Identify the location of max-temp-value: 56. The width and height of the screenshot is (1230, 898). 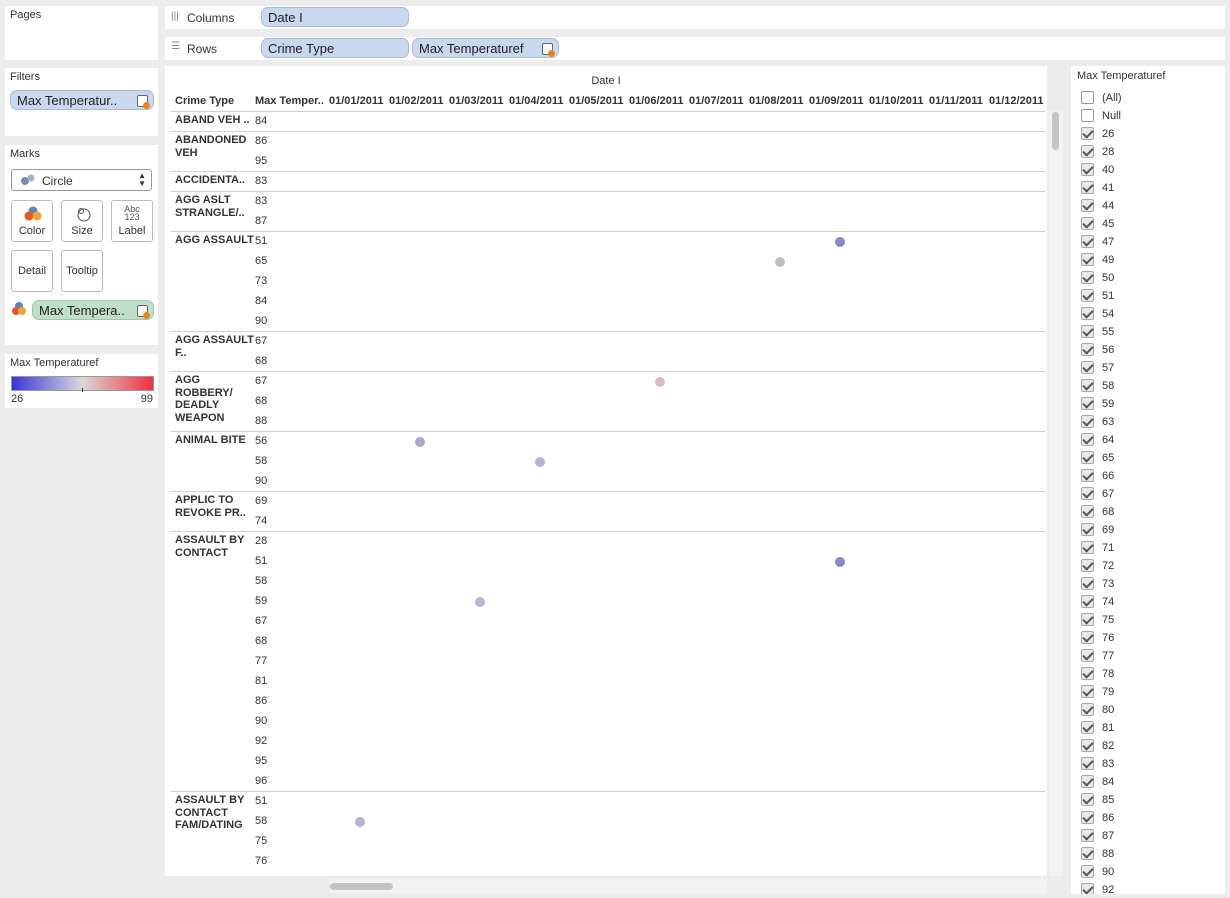
(261, 441).